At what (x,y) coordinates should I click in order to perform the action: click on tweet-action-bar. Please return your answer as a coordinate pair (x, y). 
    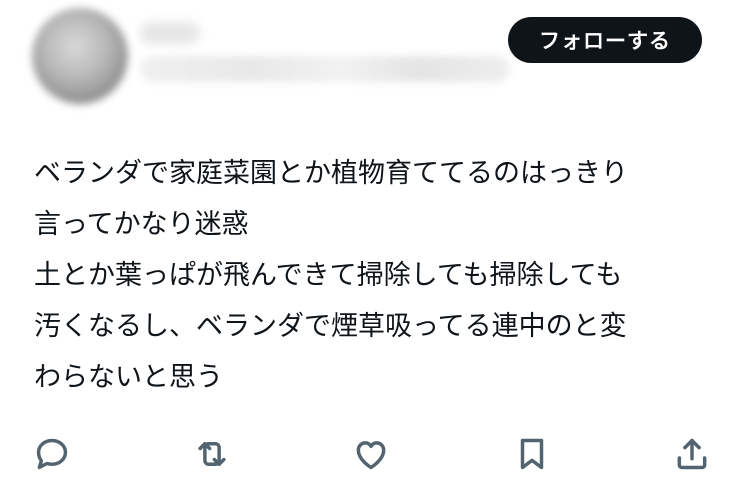
    Looking at the image, I should click on (375, 458).